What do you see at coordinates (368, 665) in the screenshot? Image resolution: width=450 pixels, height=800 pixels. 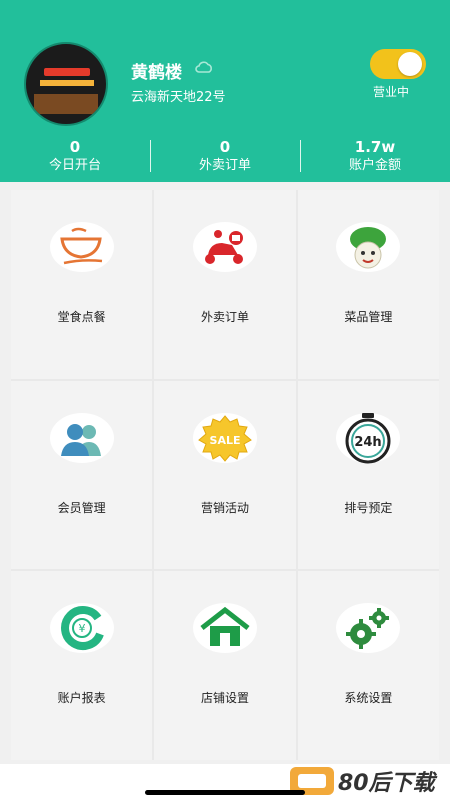 I see `menu-system-settings: 系统设置` at bounding box center [368, 665].